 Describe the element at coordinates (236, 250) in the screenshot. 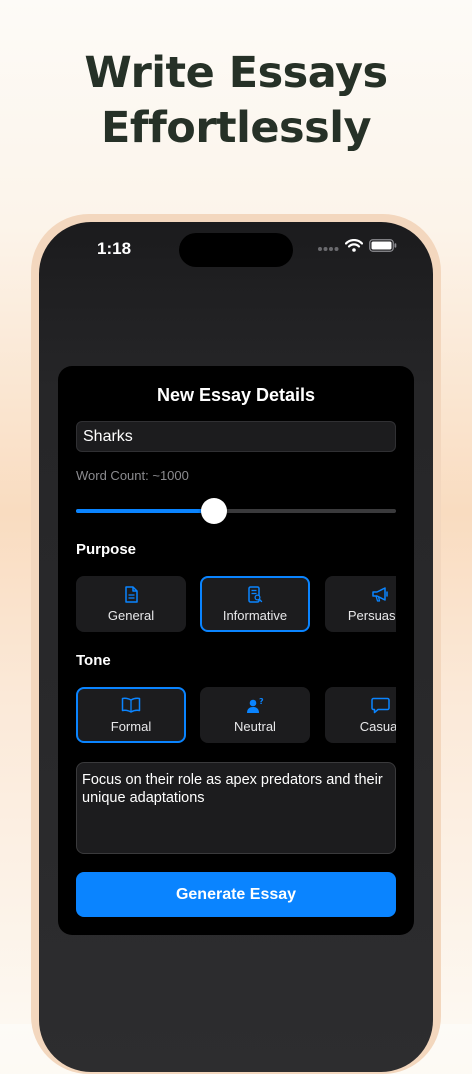

I see `dynamic-island` at that location.